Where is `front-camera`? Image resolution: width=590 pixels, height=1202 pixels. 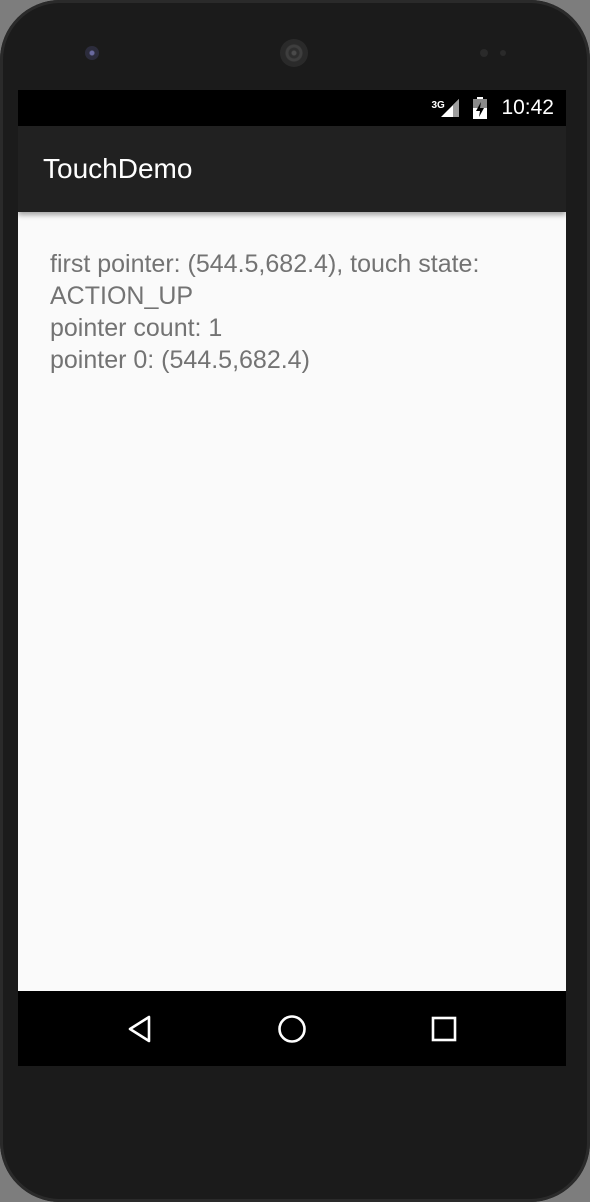 front-camera is located at coordinates (92, 53).